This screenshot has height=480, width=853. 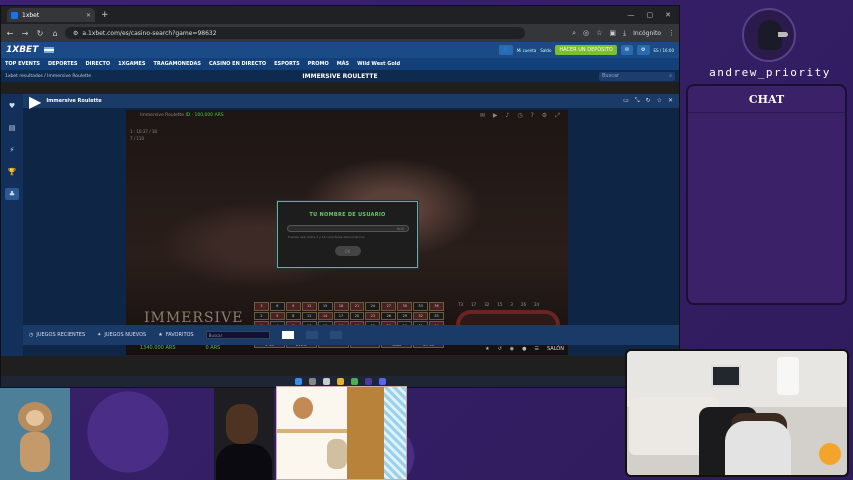 What do you see at coordinates (318, 64) in the screenshot?
I see `nav-promo: PROMO` at bounding box center [318, 64].